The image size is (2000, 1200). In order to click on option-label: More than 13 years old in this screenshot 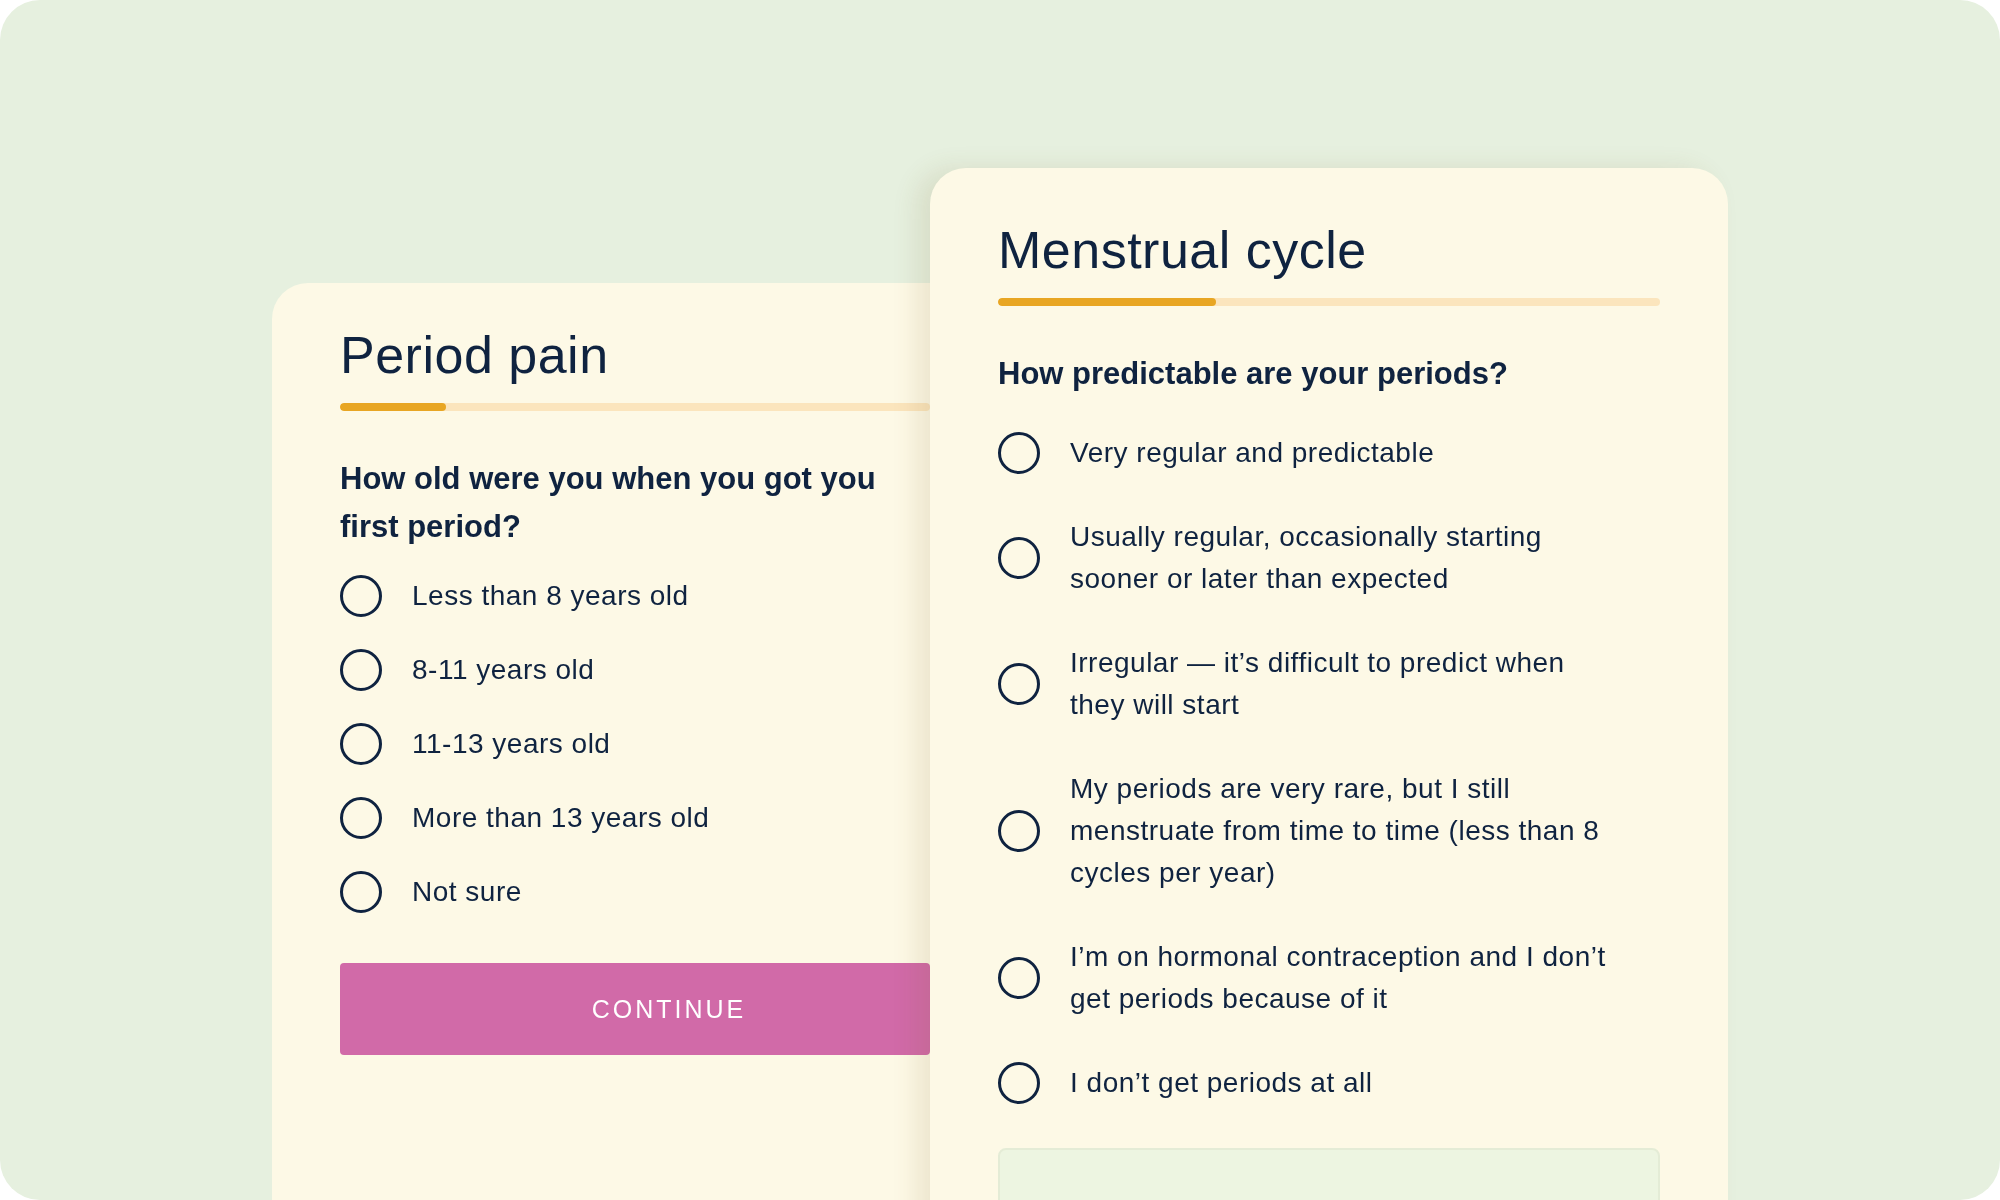, I will do `click(561, 818)`.